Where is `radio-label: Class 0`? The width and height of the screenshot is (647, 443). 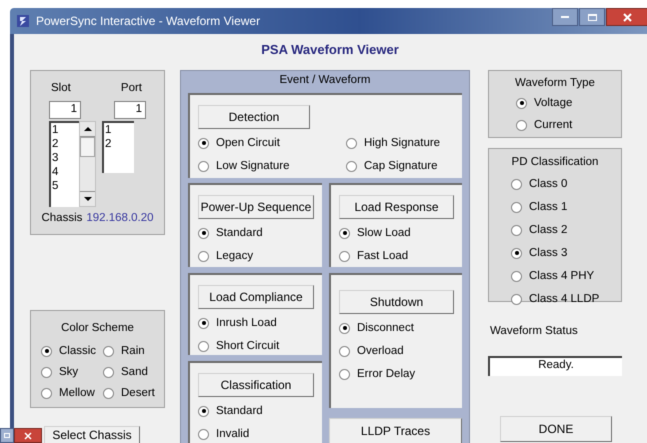
radio-label: Class 0 is located at coordinates (548, 184).